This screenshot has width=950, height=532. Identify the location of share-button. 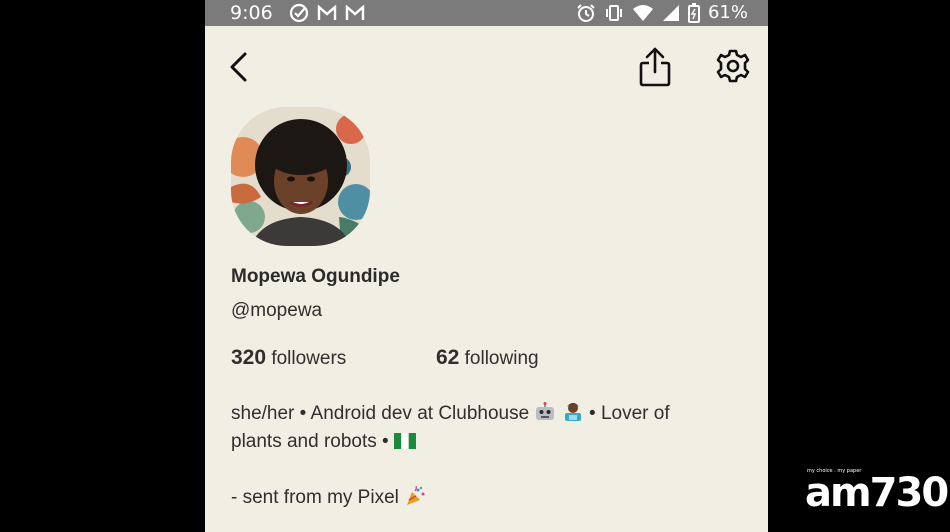
(655, 67).